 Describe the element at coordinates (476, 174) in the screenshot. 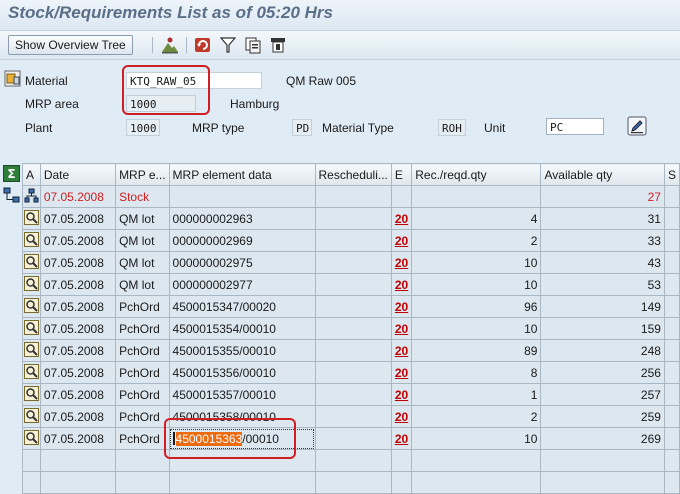

I see `column-header-rec-reqd-qty: Rec./reqd.qty` at that location.